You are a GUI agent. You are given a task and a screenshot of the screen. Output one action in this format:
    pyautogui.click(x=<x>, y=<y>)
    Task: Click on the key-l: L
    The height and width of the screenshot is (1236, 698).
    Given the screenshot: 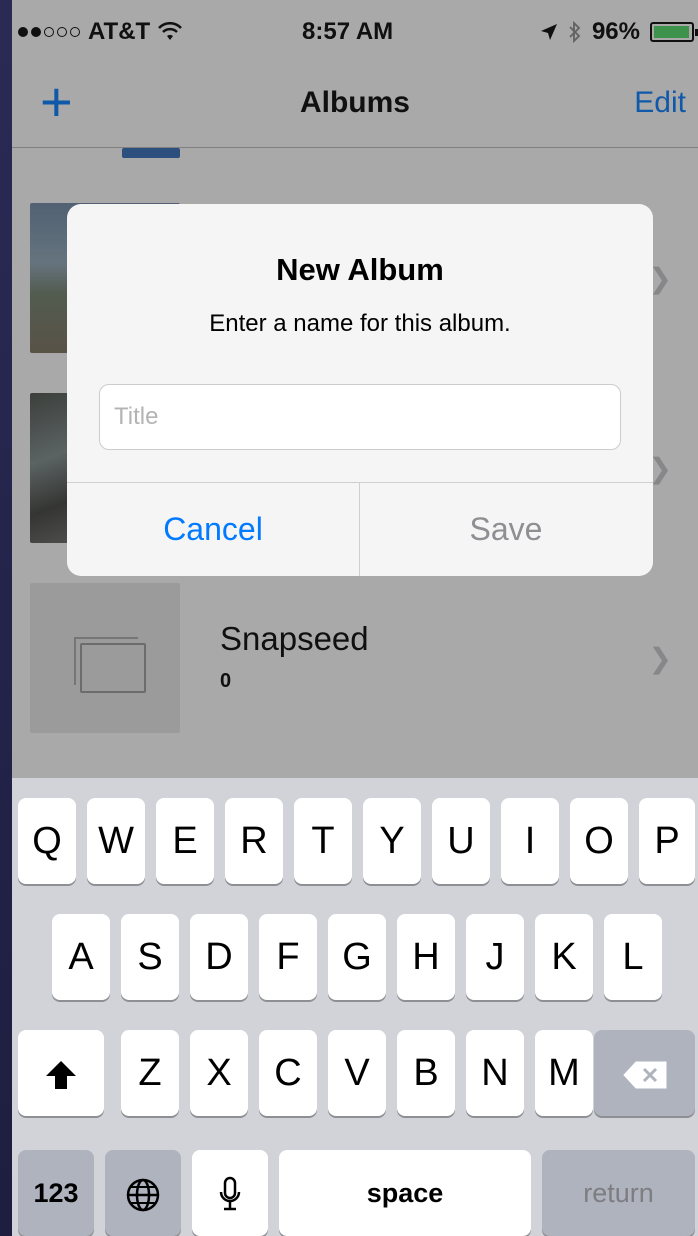 What is the action you would take?
    pyautogui.click(x=633, y=957)
    